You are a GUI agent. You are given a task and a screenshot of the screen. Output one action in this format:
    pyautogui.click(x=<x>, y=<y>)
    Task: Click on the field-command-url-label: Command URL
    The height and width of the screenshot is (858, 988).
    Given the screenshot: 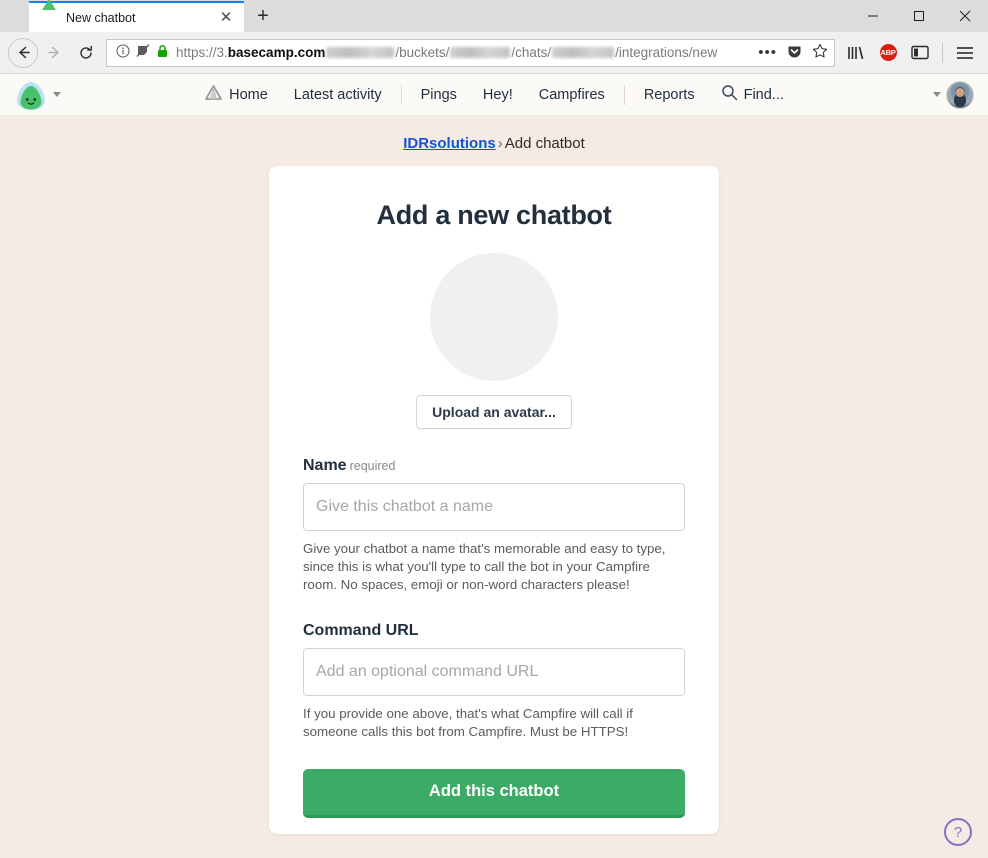 What is the action you would take?
    pyautogui.click(x=494, y=631)
    